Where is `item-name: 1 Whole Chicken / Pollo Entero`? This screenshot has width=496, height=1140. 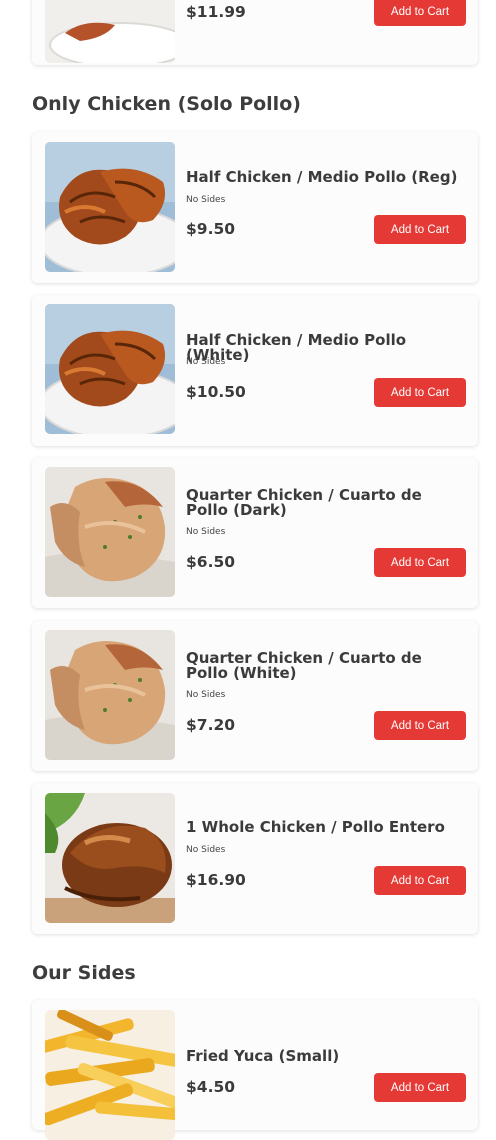
item-name: 1 Whole Chicken / Pollo Entero is located at coordinates (315, 827).